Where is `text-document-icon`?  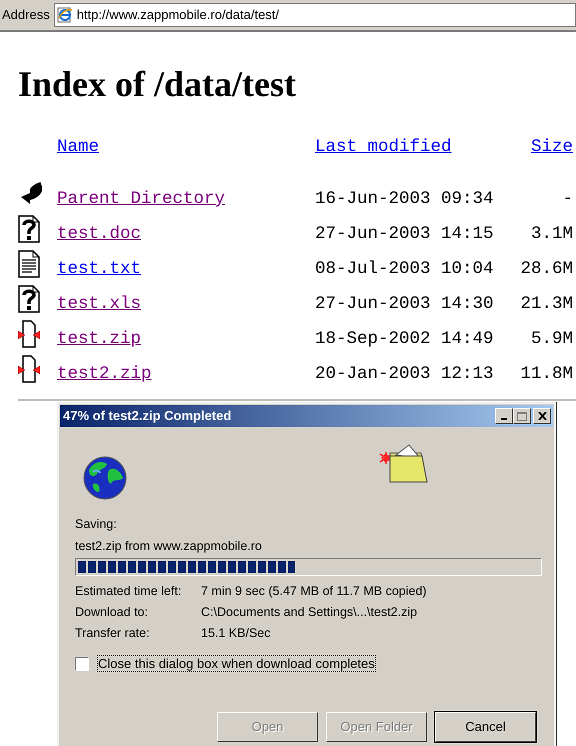 text-document-icon is located at coordinates (29, 264).